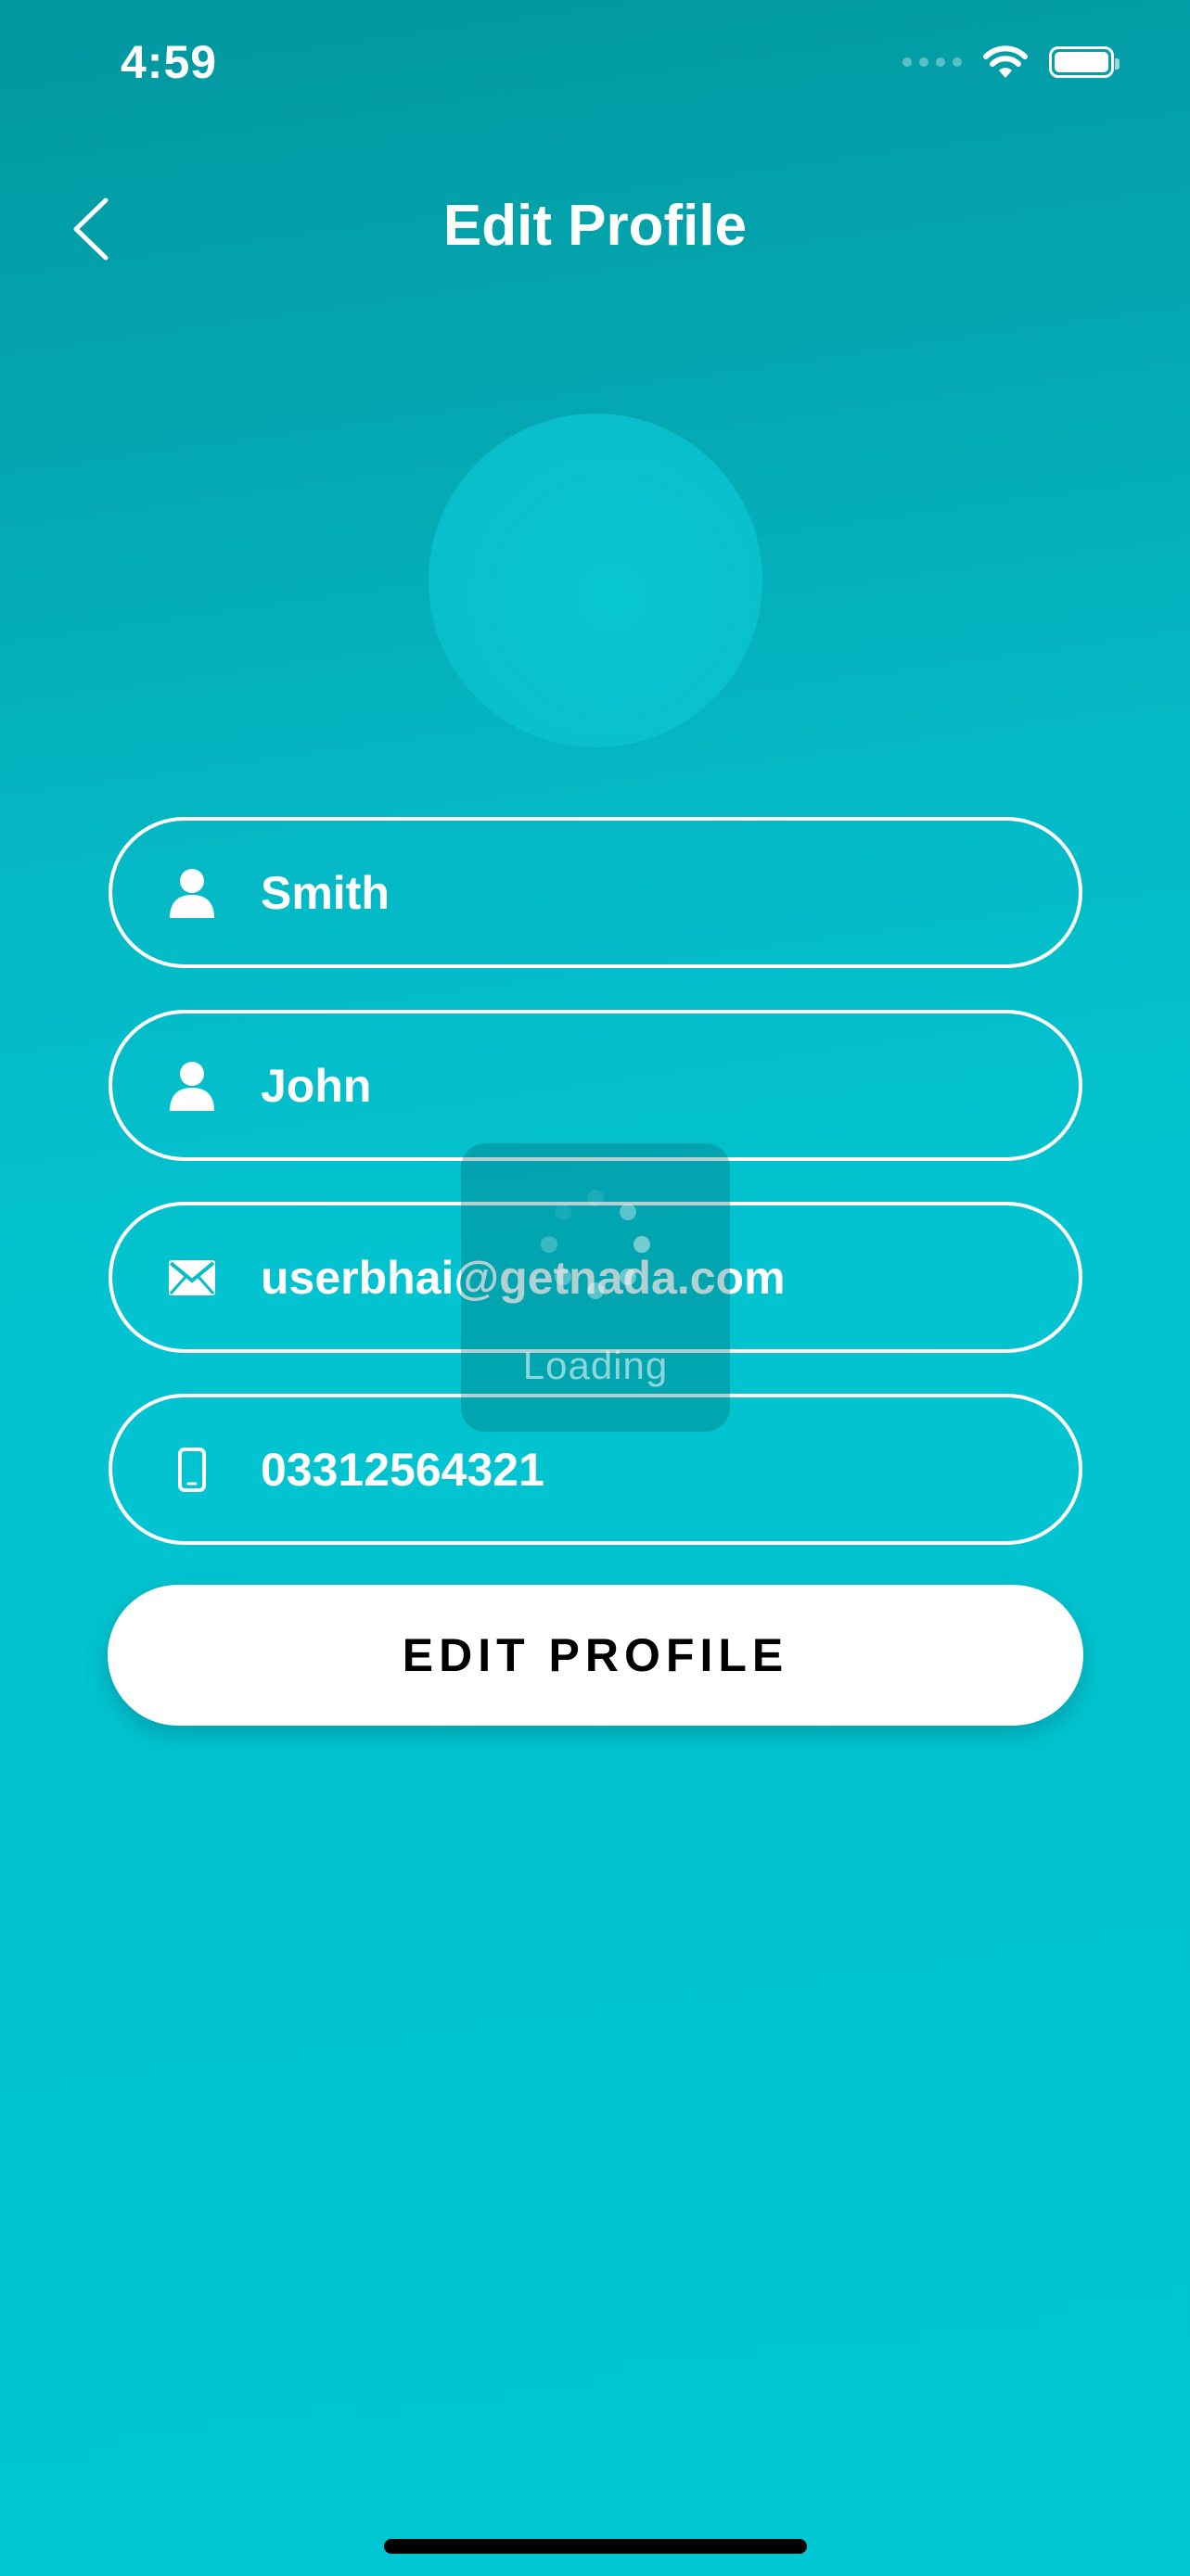  I want to click on loading-overlay: Loading, so click(595, 1287).